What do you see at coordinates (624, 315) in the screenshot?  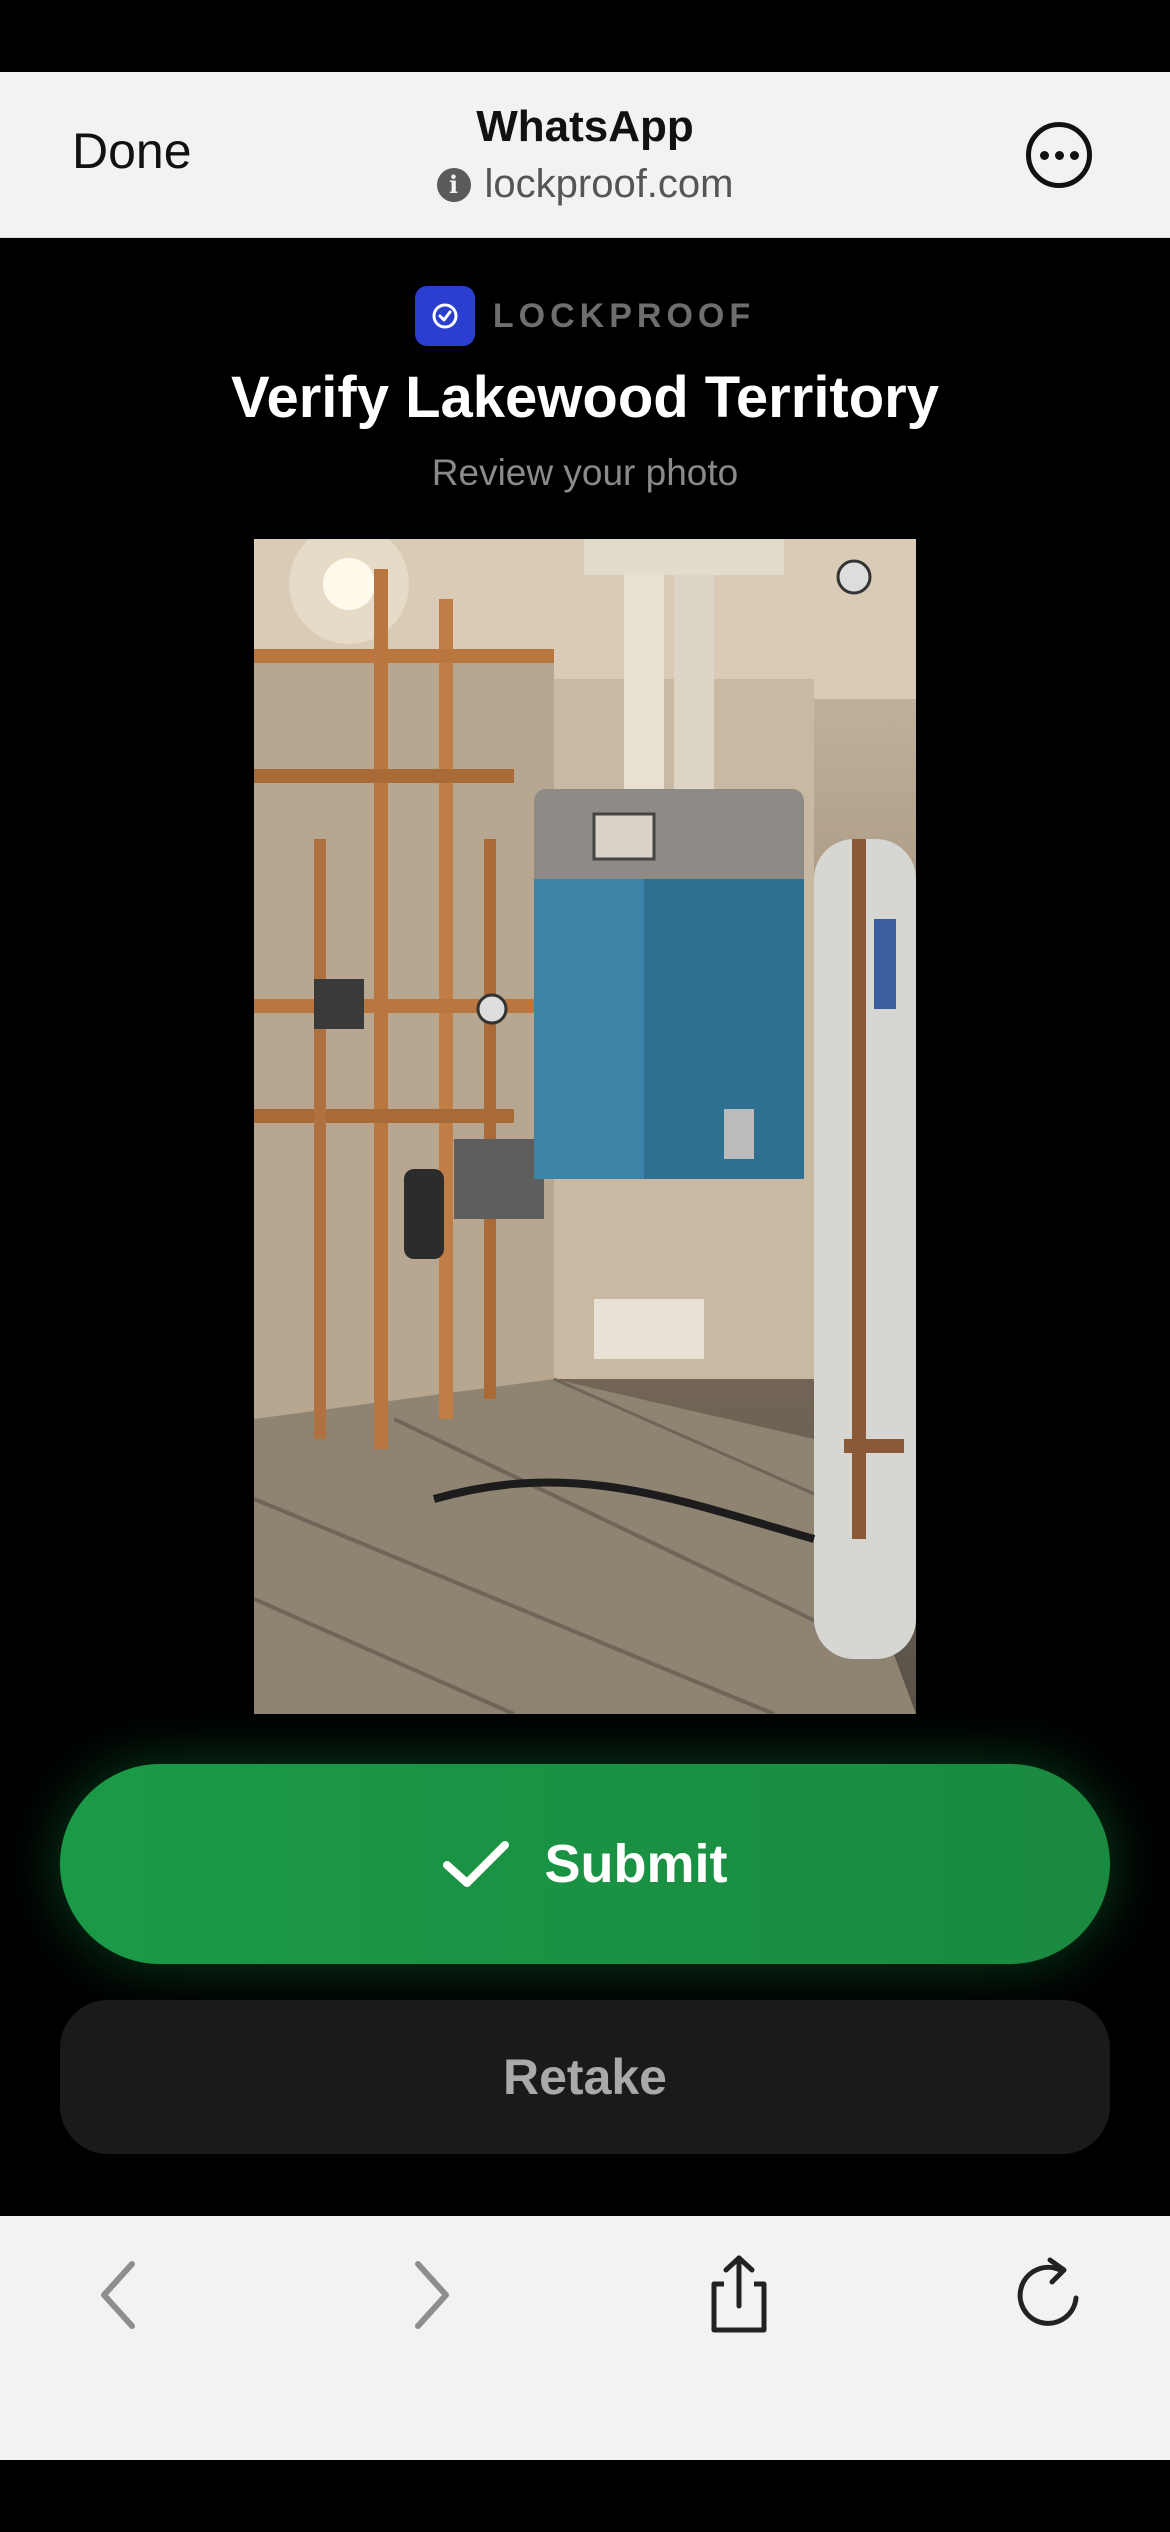 I see `brand-name: LOCKPROOF` at bounding box center [624, 315].